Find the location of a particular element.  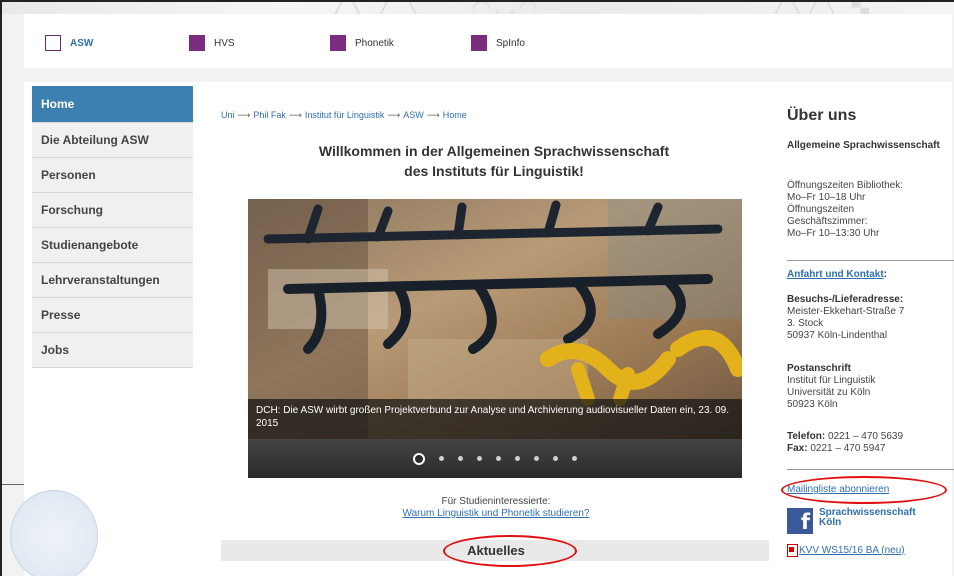

address-line: Meister-Ekkehart-Straße 7 is located at coordinates (846, 311).